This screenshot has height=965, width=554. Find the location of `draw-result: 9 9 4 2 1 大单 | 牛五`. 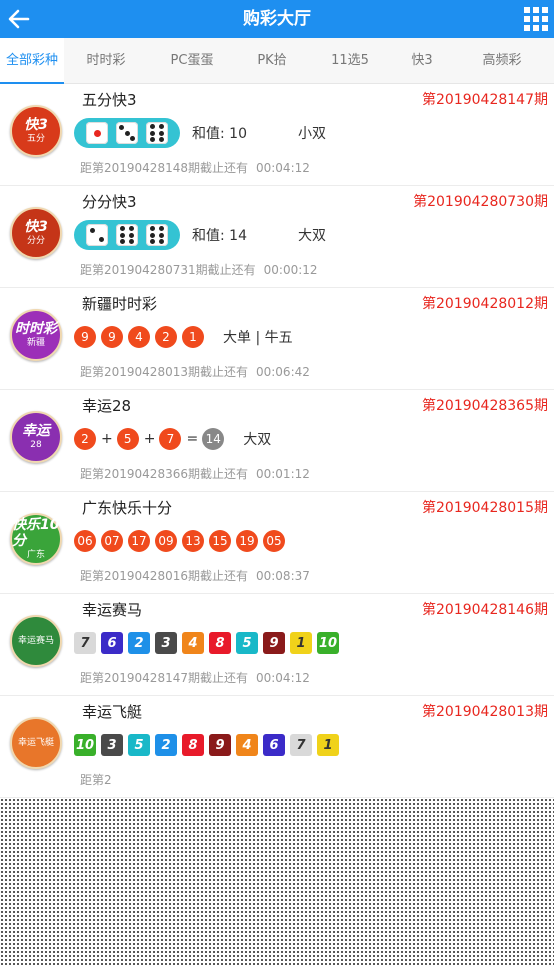

draw-result: 9 9 4 2 1 大单 | 牛五 is located at coordinates (183, 337).